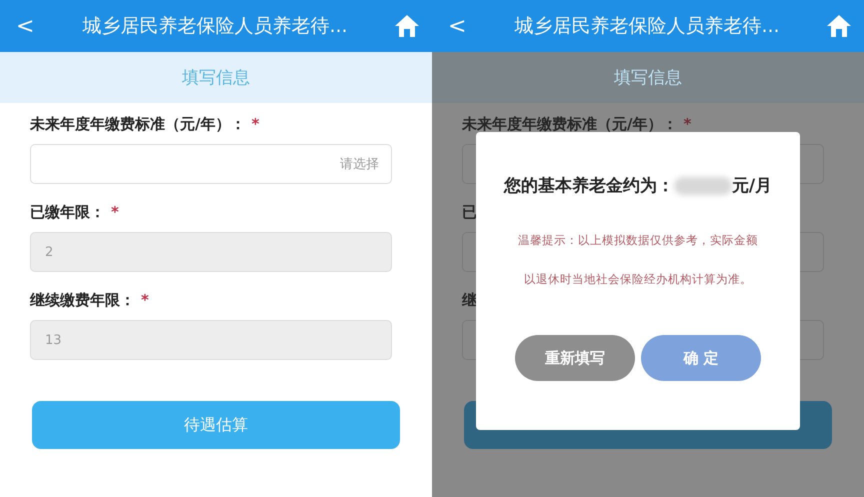  Describe the element at coordinates (211, 164) in the screenshot. I see `input-field: 请选择` at that location.